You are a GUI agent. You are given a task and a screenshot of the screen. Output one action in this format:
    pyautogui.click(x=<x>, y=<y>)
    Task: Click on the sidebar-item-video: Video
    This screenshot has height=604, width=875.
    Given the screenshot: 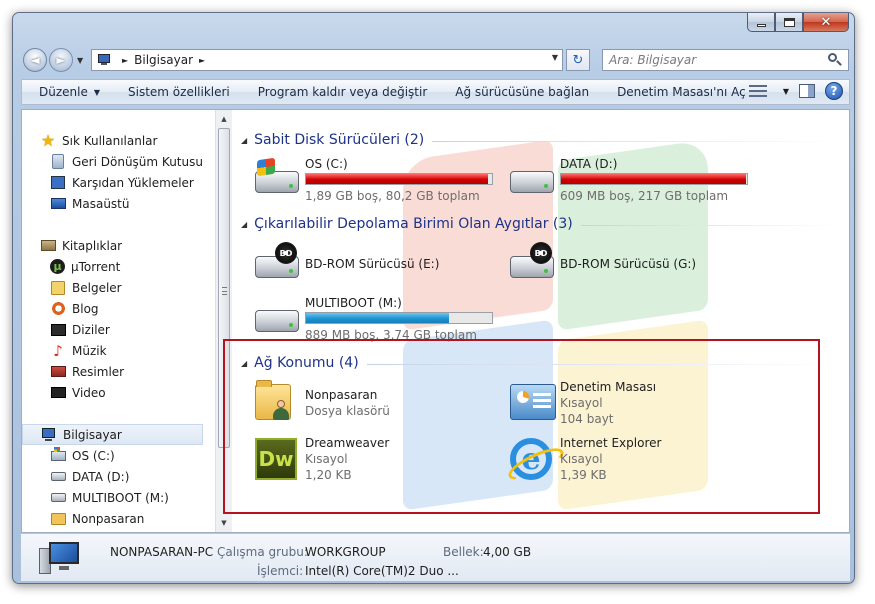 What is the action you would take?
    pyautogui.click(x=118, y=392)
    